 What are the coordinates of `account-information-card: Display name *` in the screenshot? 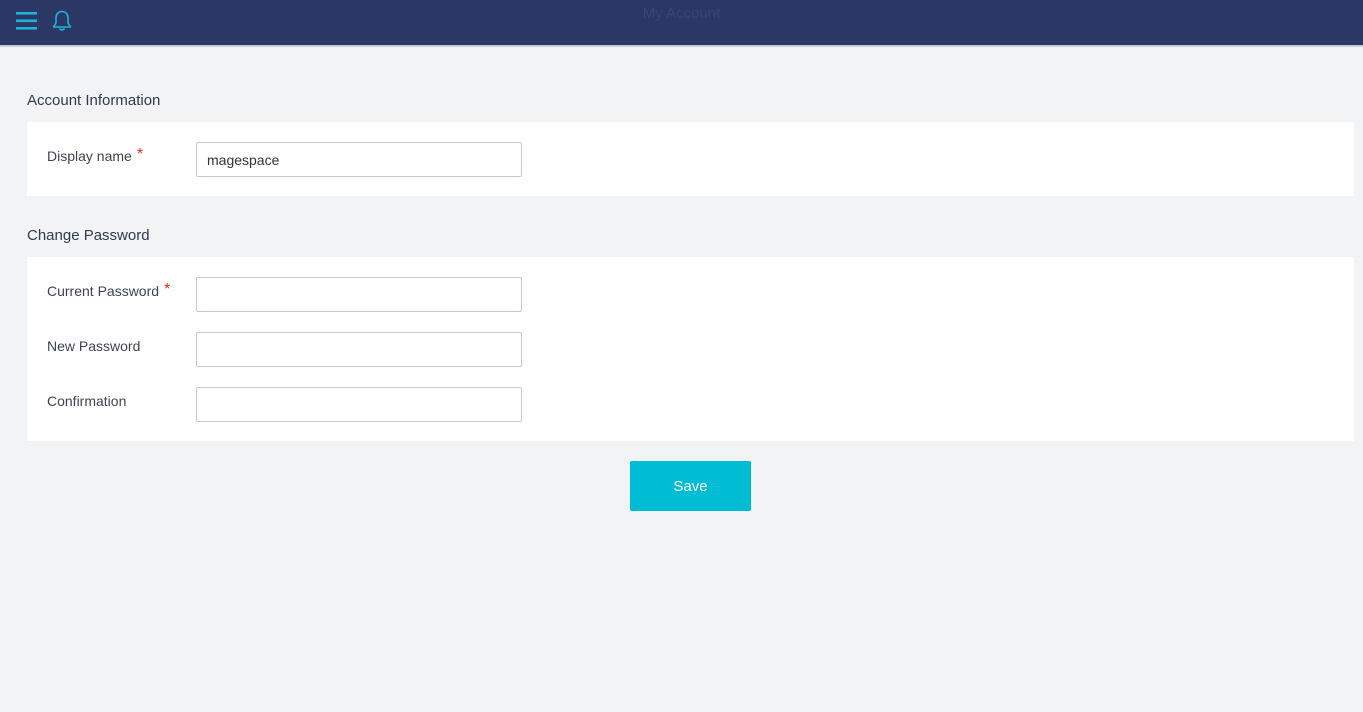 It's located at (690, 159).